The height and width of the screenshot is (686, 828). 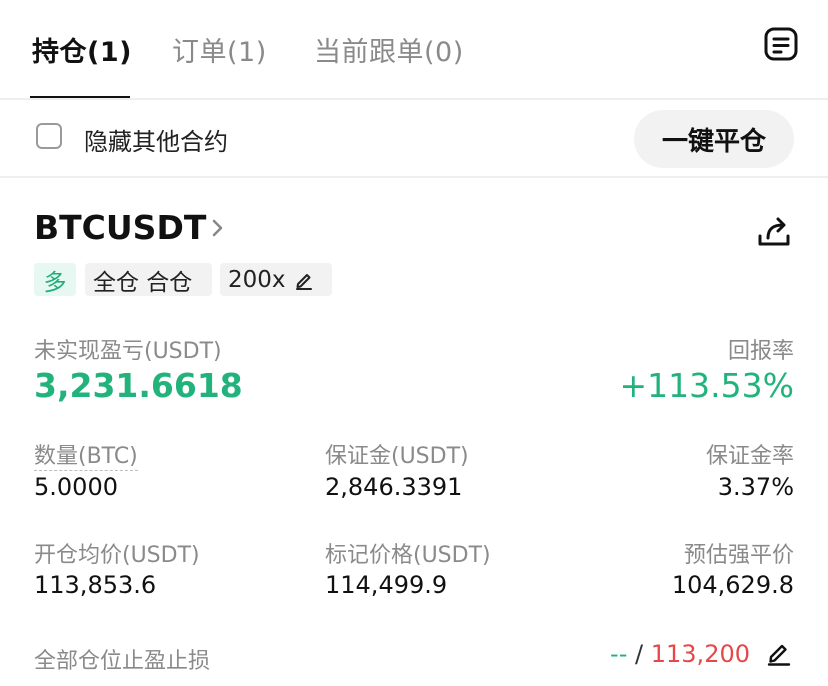 I want to click on liq-price-label: 预估强平价, so click(x=738, y=555).